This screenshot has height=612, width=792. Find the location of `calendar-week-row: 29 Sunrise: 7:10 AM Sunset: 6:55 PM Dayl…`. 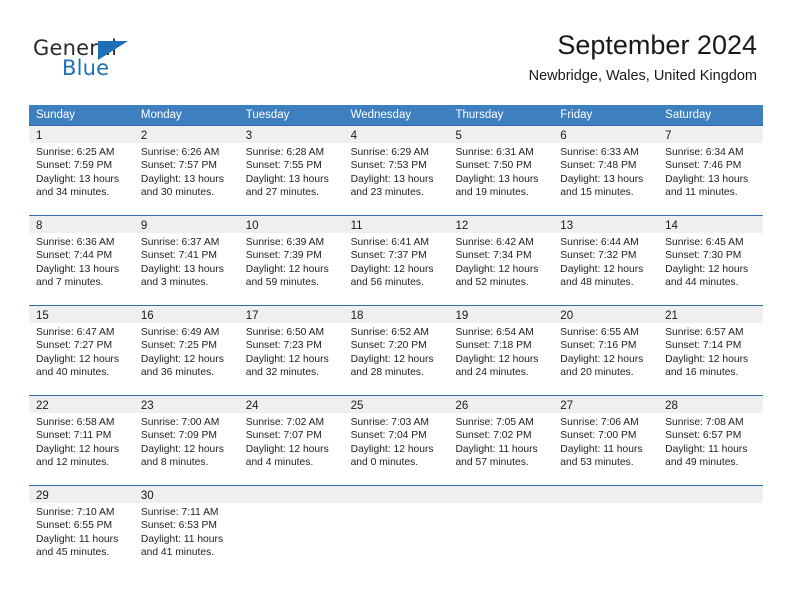

calendar-week-row: 29 Sunrise: 7:10 AM Sunset: 6:55 PM Dayl… is located at coordinates (396, 530).